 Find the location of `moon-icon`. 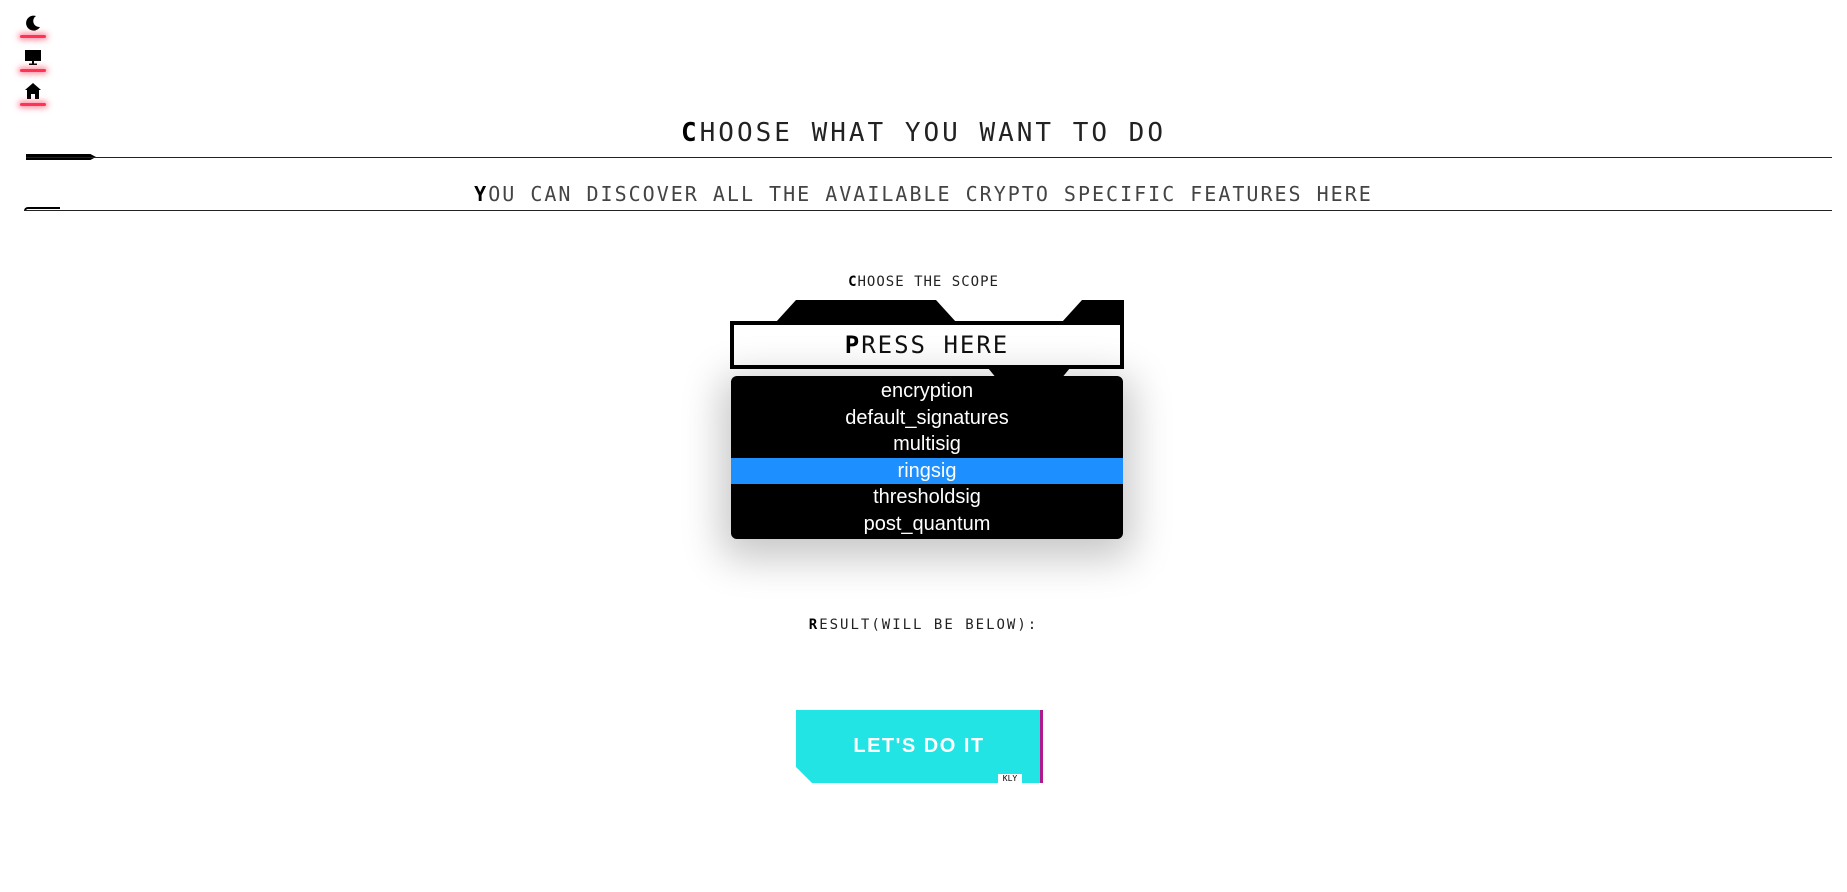

moon-icon is located at coordinates (33, 25).